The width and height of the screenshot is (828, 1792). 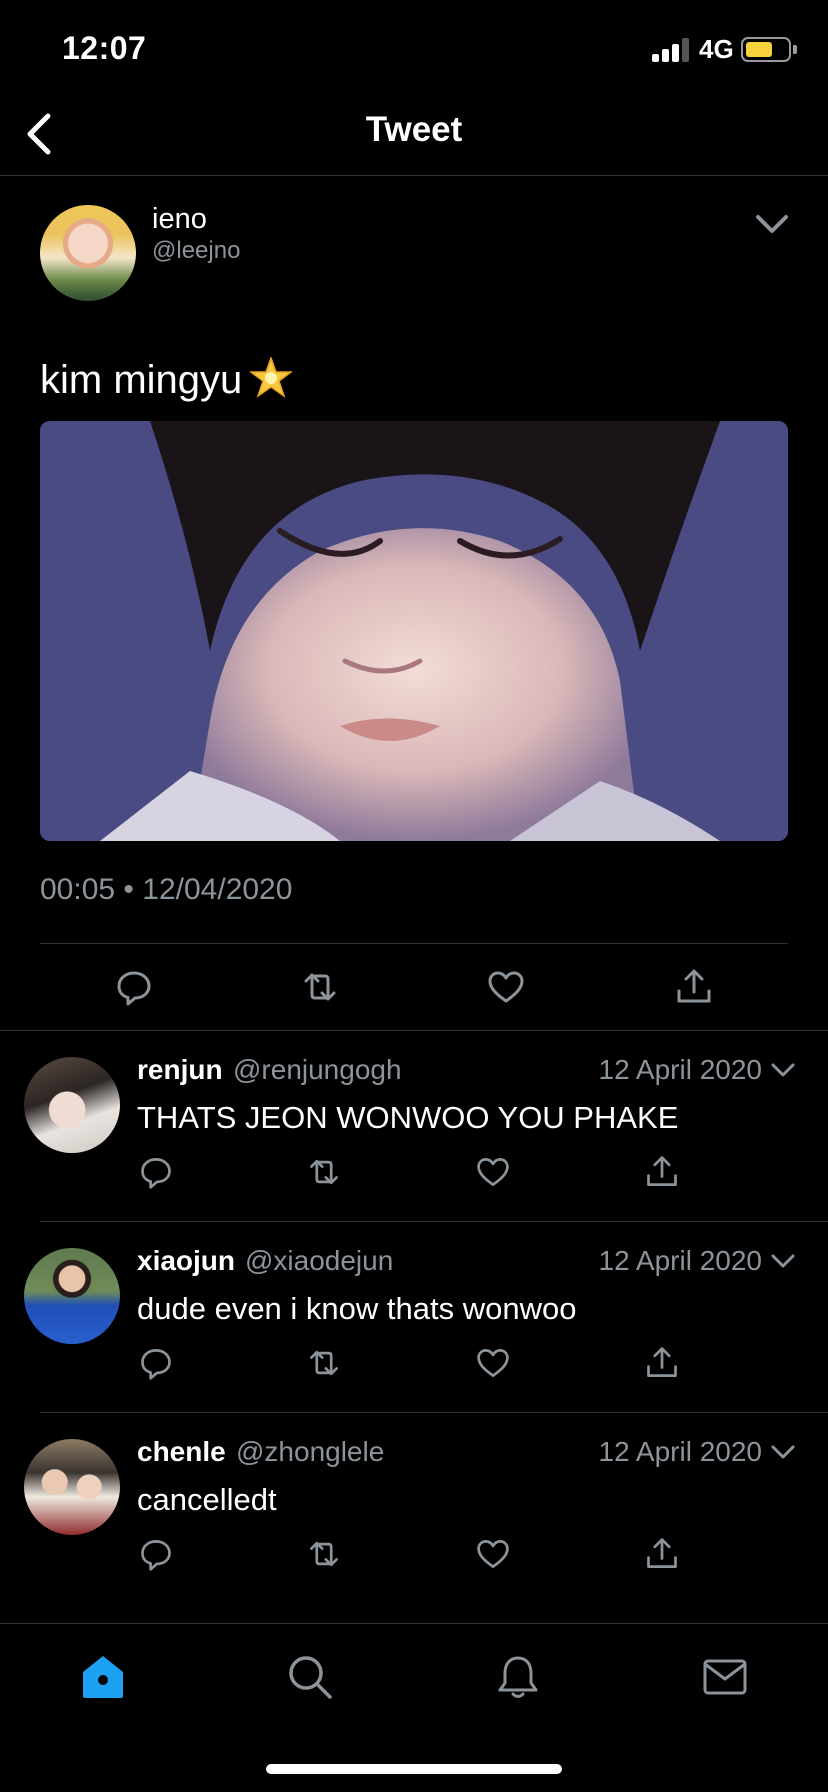 What do you see at coordinates (414, 992) in the screenshot?
I see `tweet-actions` at bounding box center [414, 992].